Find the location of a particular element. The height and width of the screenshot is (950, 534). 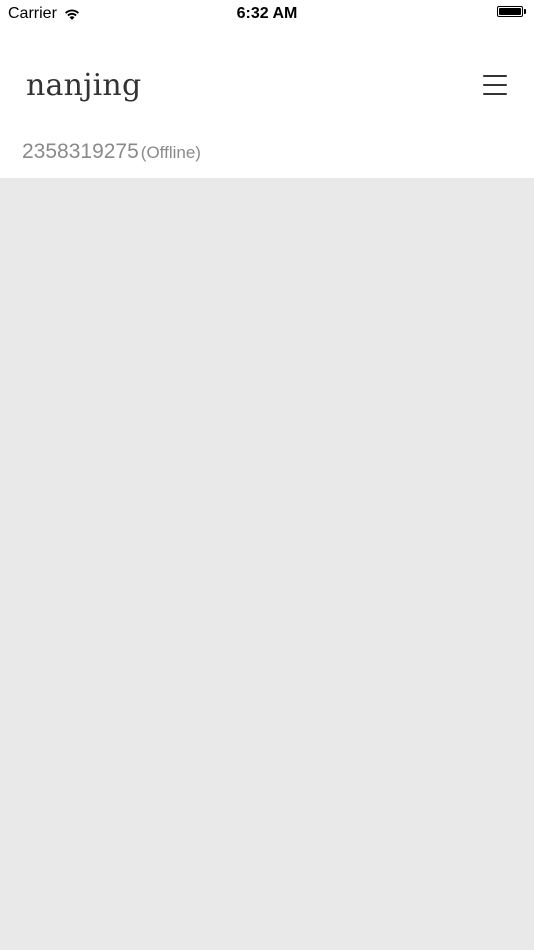

battery-body is located at coordinates (510, 11).